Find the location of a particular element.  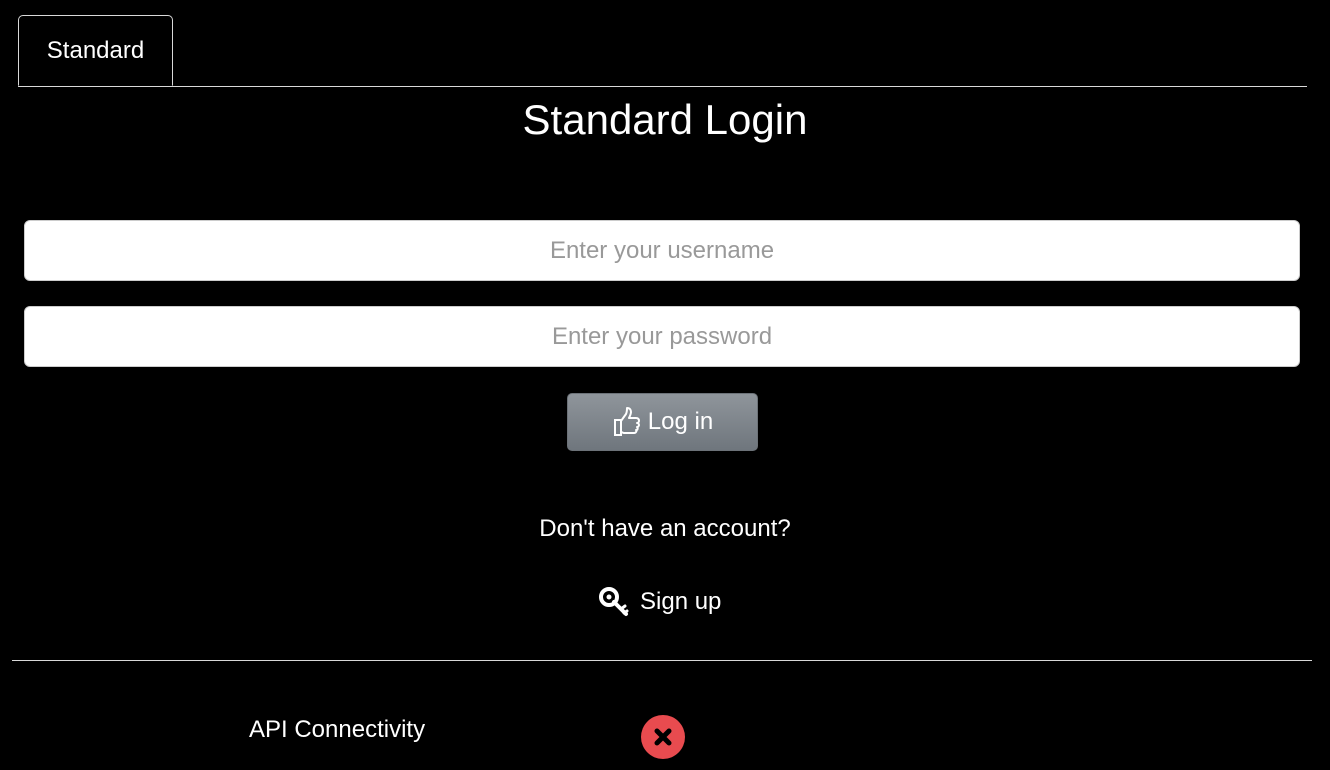

tab-standard-label: Standard is located at coordinates (95, 50).